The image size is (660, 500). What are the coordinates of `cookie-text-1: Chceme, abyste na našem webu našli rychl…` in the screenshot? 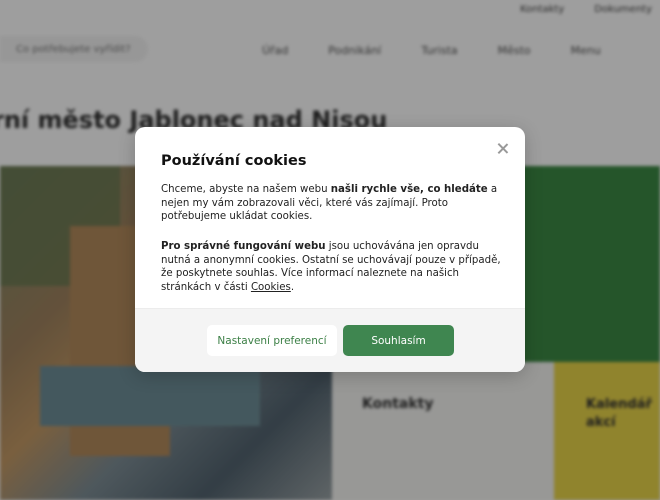 It's located at (331, 203).